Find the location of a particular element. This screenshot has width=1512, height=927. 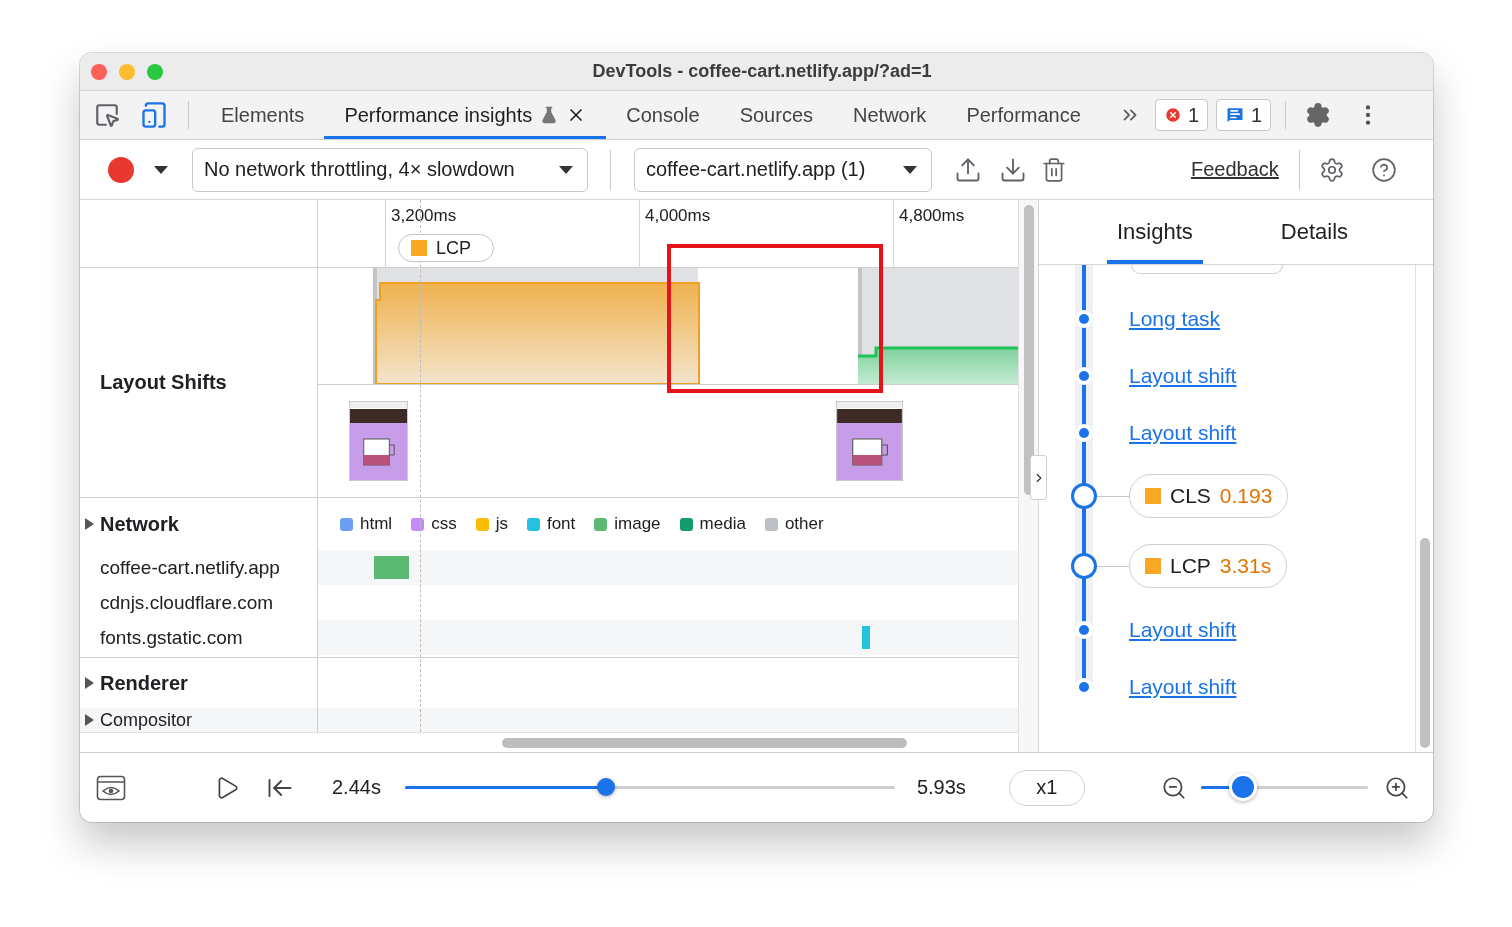

legend-item: other is located at coordinates (794, 524).